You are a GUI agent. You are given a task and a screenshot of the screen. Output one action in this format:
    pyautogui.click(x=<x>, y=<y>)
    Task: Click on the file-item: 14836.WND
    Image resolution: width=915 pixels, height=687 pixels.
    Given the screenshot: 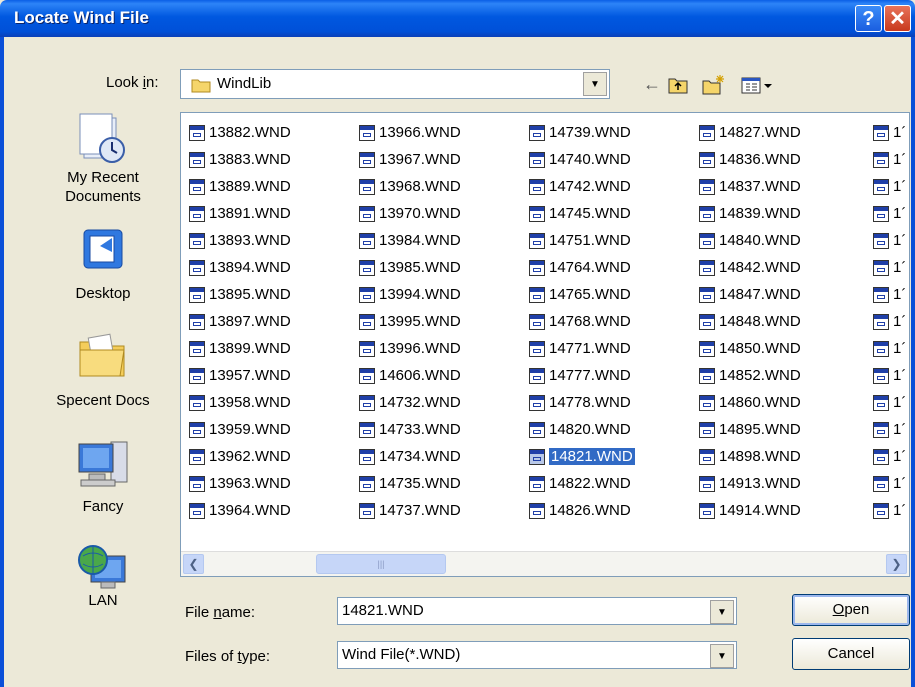 What is the action you would take?
    pyautogui.click(x=750, y=159)
    